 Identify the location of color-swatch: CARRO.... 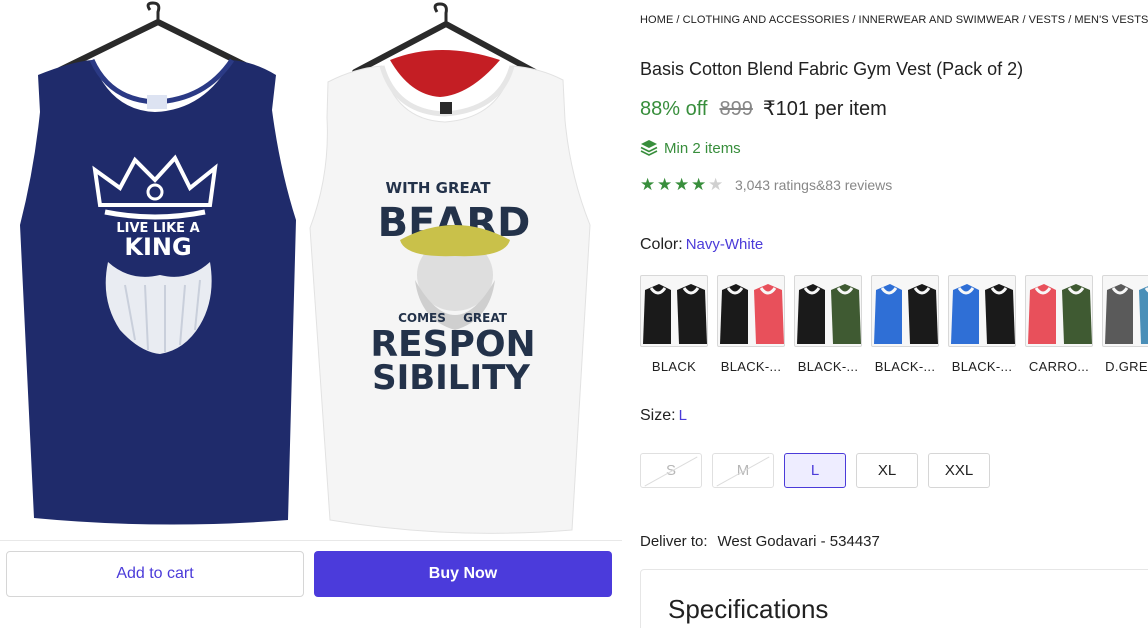
(1059, 324).